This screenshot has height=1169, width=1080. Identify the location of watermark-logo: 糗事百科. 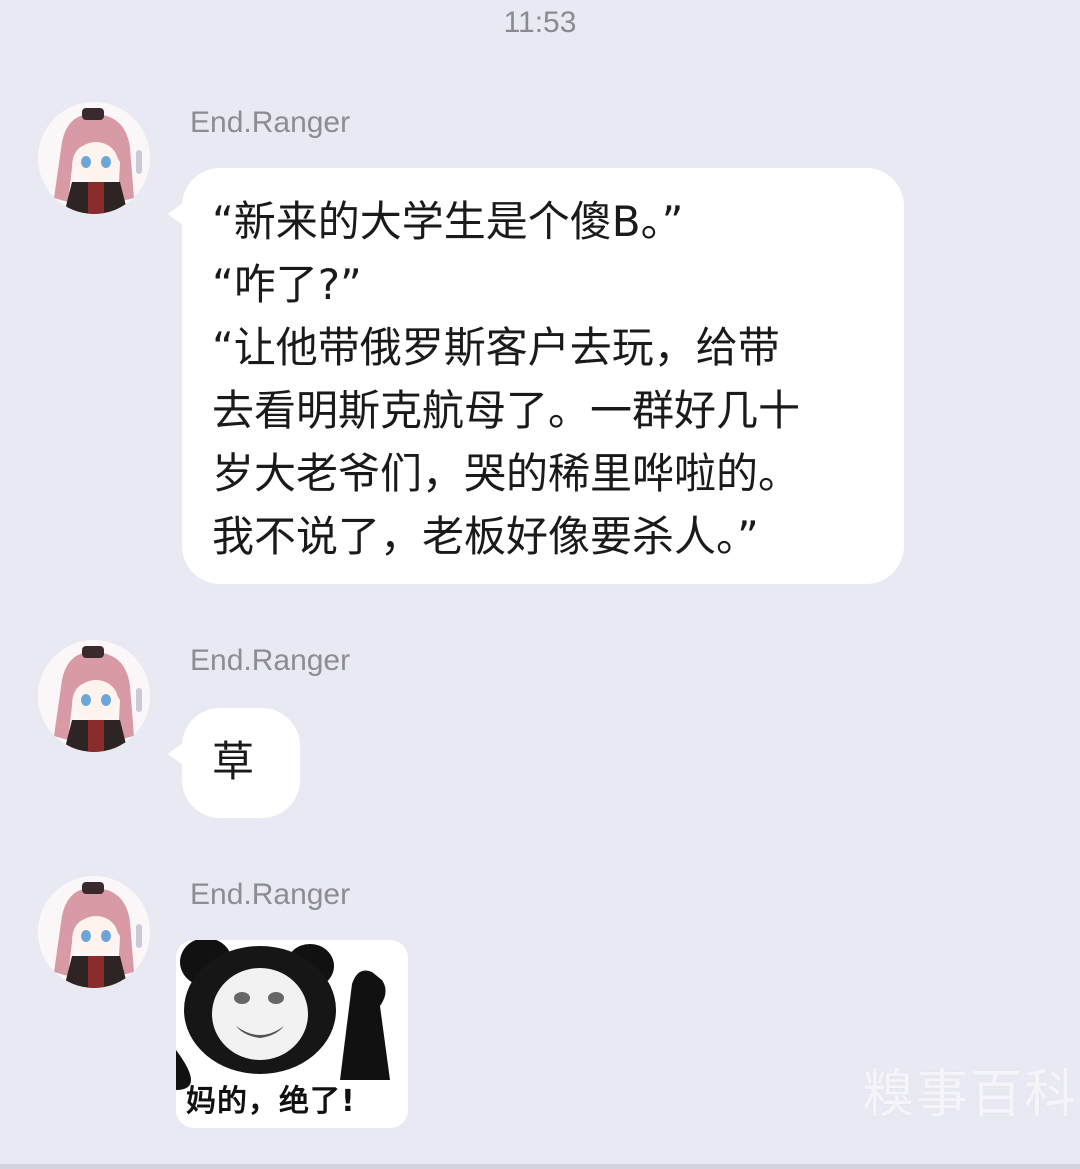
(970, 1095).